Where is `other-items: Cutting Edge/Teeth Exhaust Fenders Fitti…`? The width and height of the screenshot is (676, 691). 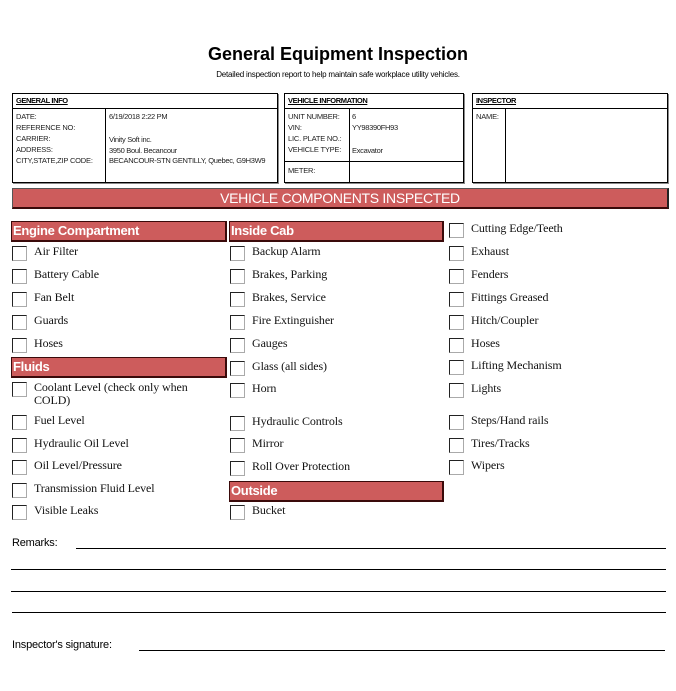
other-items: Cutting Edge/Teeth Exhaust Fenders Fitti… is located at coordinates (559, 352).